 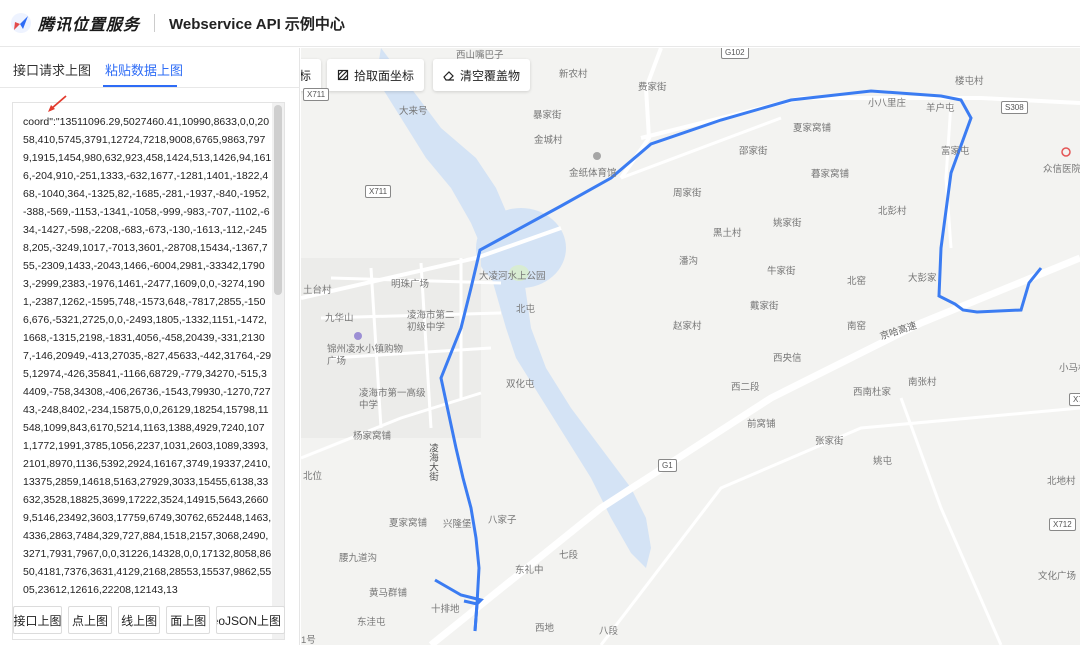 I want to click on polygon-plot-button: 面上图, so click(x=188, y=620).